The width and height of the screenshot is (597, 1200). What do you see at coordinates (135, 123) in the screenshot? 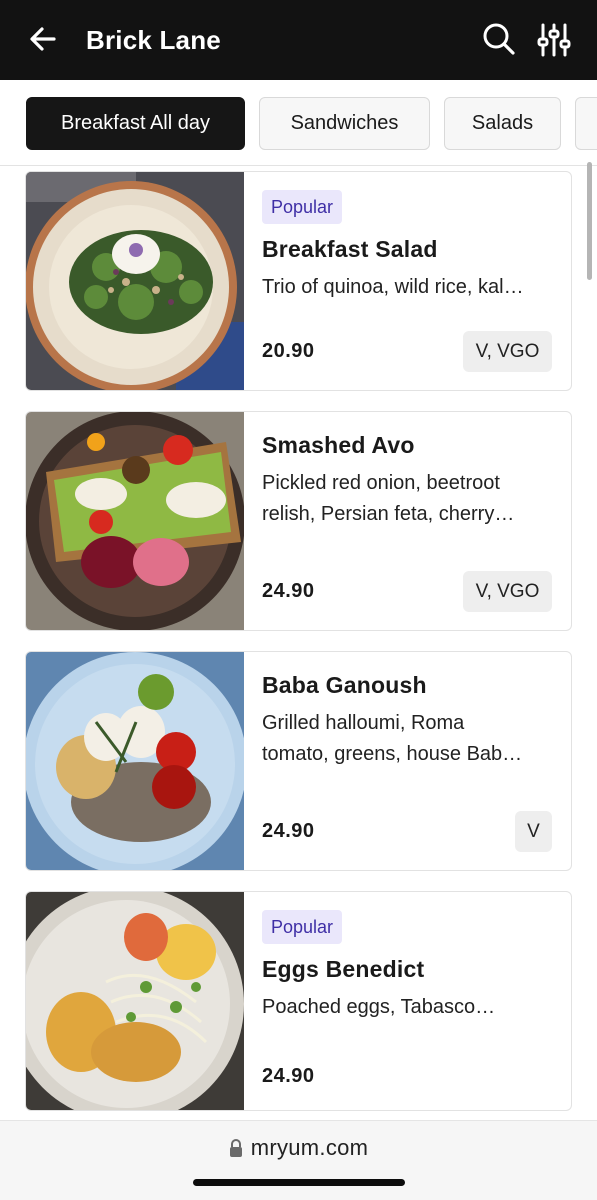
I see `tab-breakfast-all-day: Breakfast All day` at bounding box center [135, 123].